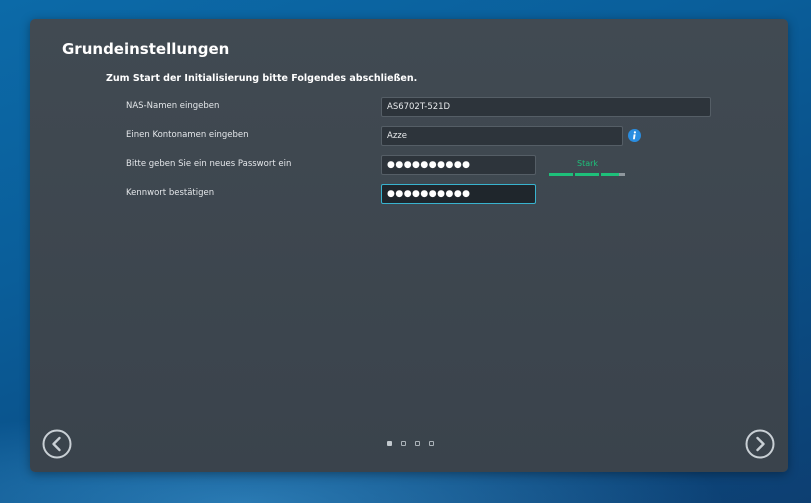 This screenshot has width=811, height=503. I want to click on new-password-input: ●●●●●●●●●●, so click(458, 165).